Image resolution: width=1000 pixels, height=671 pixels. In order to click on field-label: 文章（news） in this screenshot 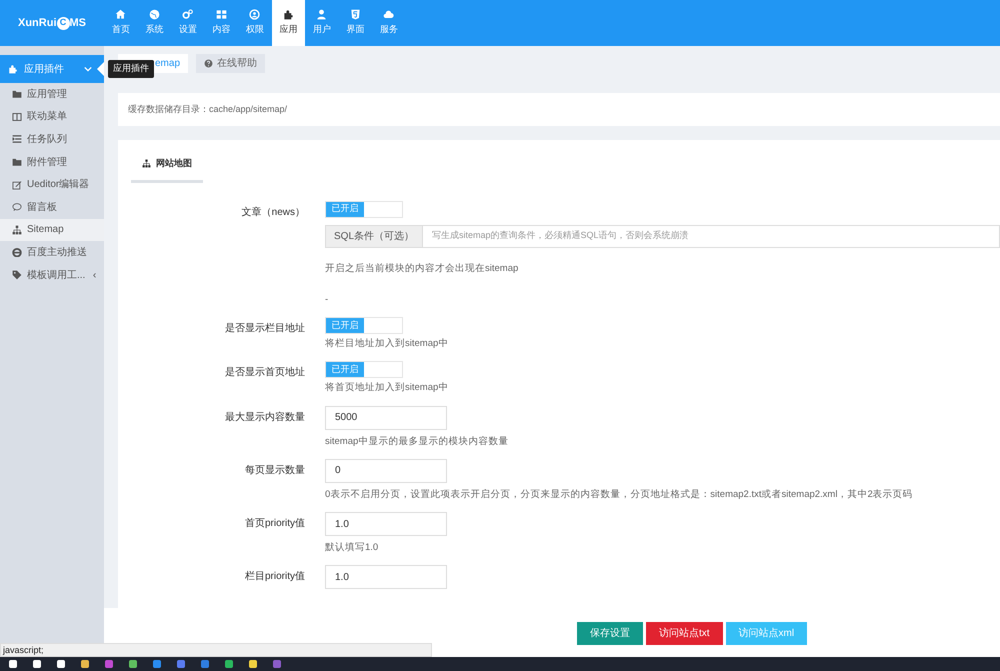, I will do `click(272, 213)`.